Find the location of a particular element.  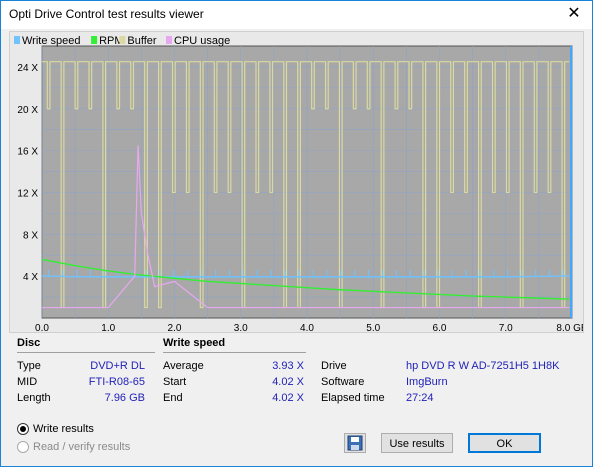

y-tick-label: 24 X is located at coordinates (27, 68).